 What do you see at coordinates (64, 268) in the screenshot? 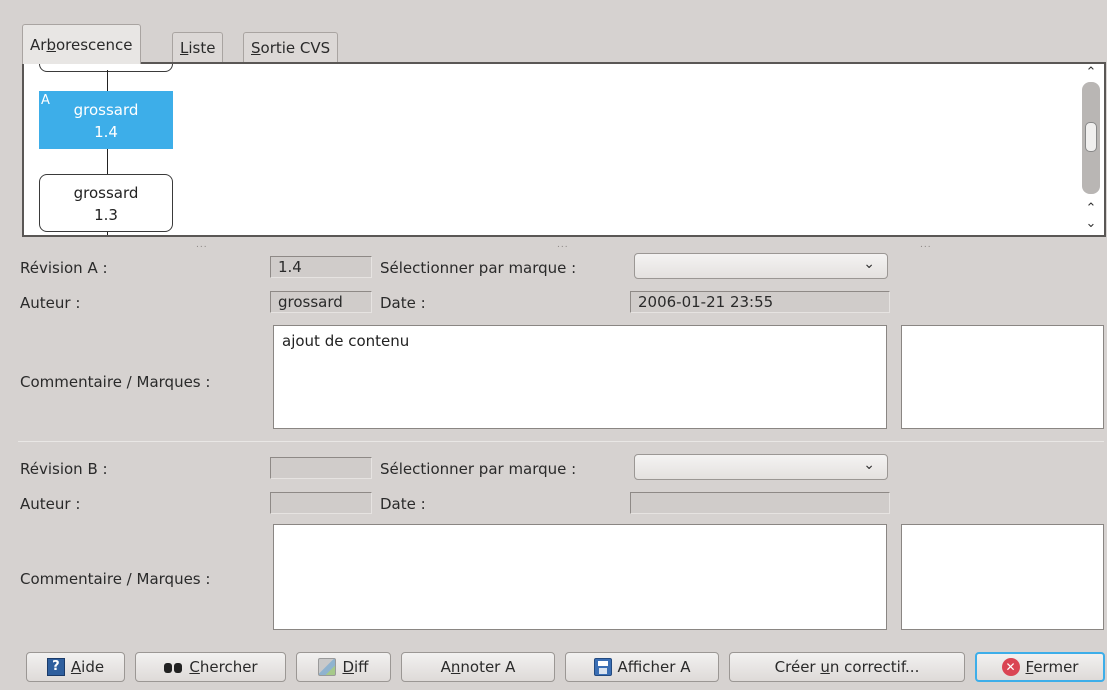
I see `revision-a-label: Révision A :` at bounding box center [64, 268].